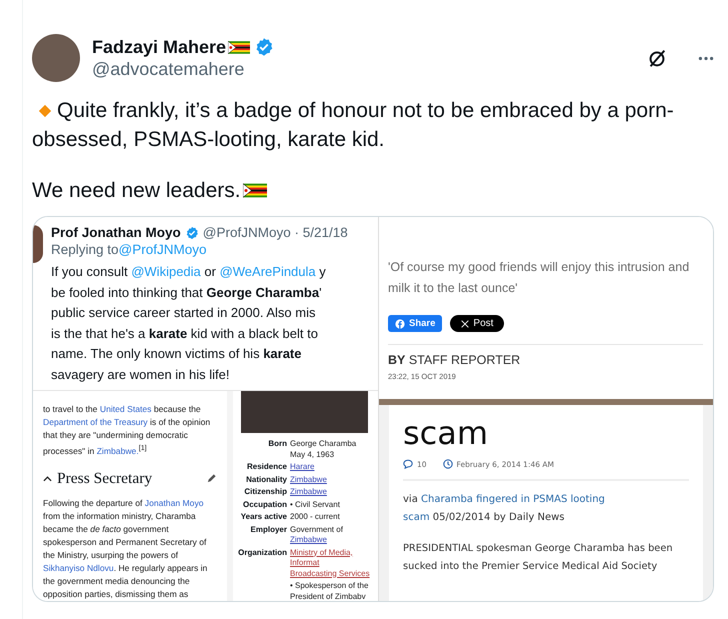 The height and width of the screenshot is (619, 728). I want to click on infobox-label: Nationality, so click(266, 479).